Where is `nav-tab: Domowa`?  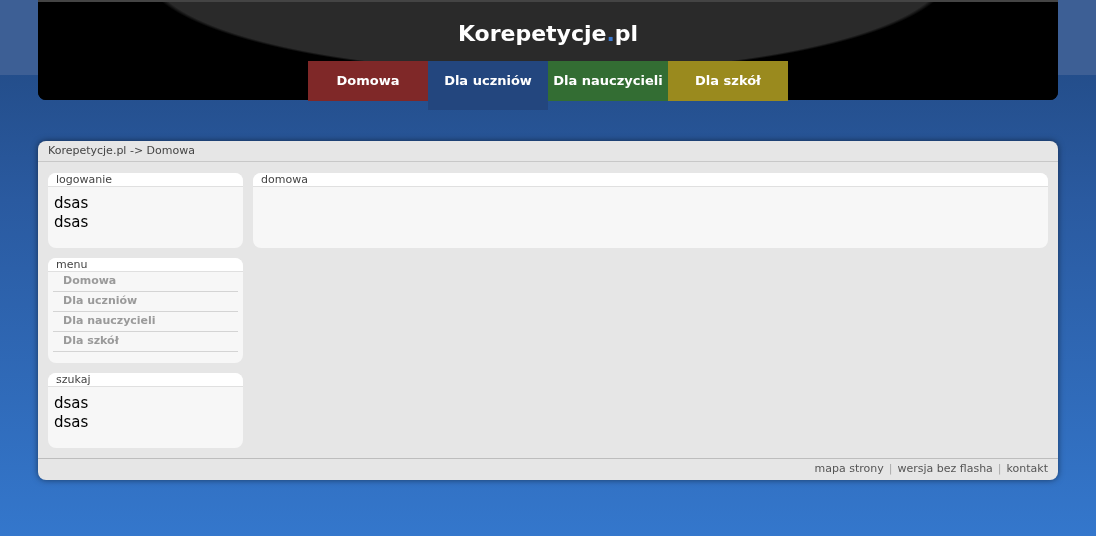
nav-tab: Domowa is located at coordinates (368, 81).